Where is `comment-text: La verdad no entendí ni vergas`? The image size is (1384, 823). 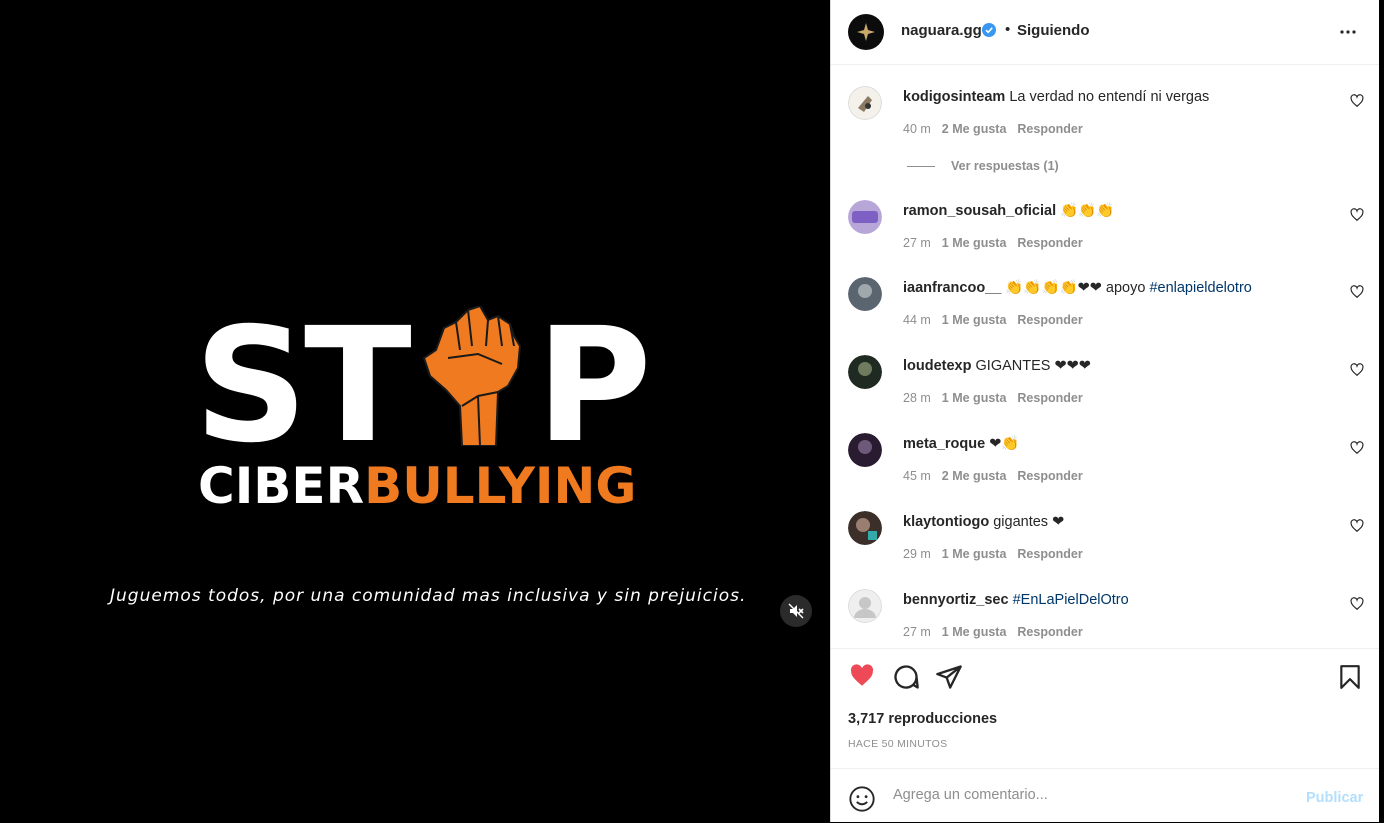 comment-text: La verdad no entendí ni vergas is located at coordinates (1109, 97).